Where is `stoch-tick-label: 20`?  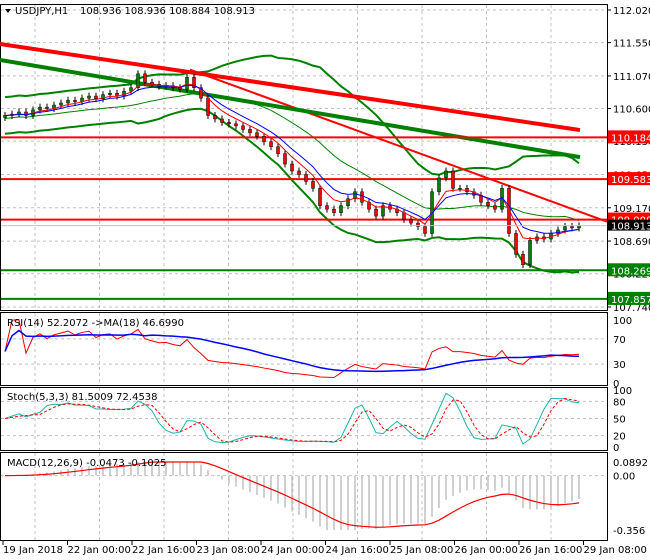
stoch-tick-label: 20 is located at coordinates (619, 437).